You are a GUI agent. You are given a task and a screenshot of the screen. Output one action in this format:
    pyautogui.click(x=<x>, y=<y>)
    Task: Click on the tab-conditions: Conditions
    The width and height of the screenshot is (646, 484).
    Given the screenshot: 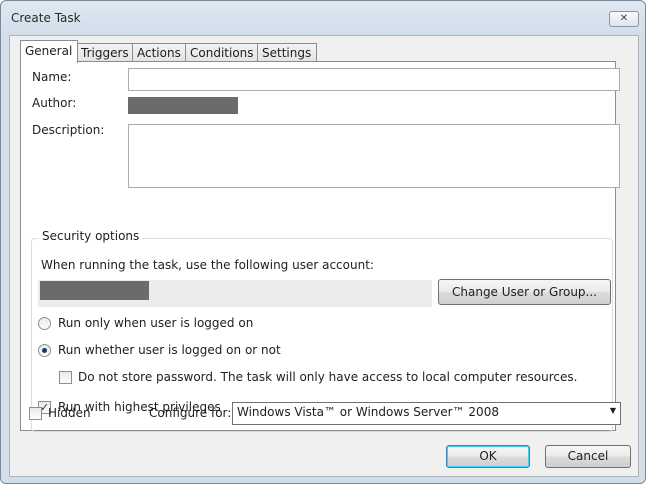 What is the action you would take?
    pyautogui.click(x=222, y=52)
    